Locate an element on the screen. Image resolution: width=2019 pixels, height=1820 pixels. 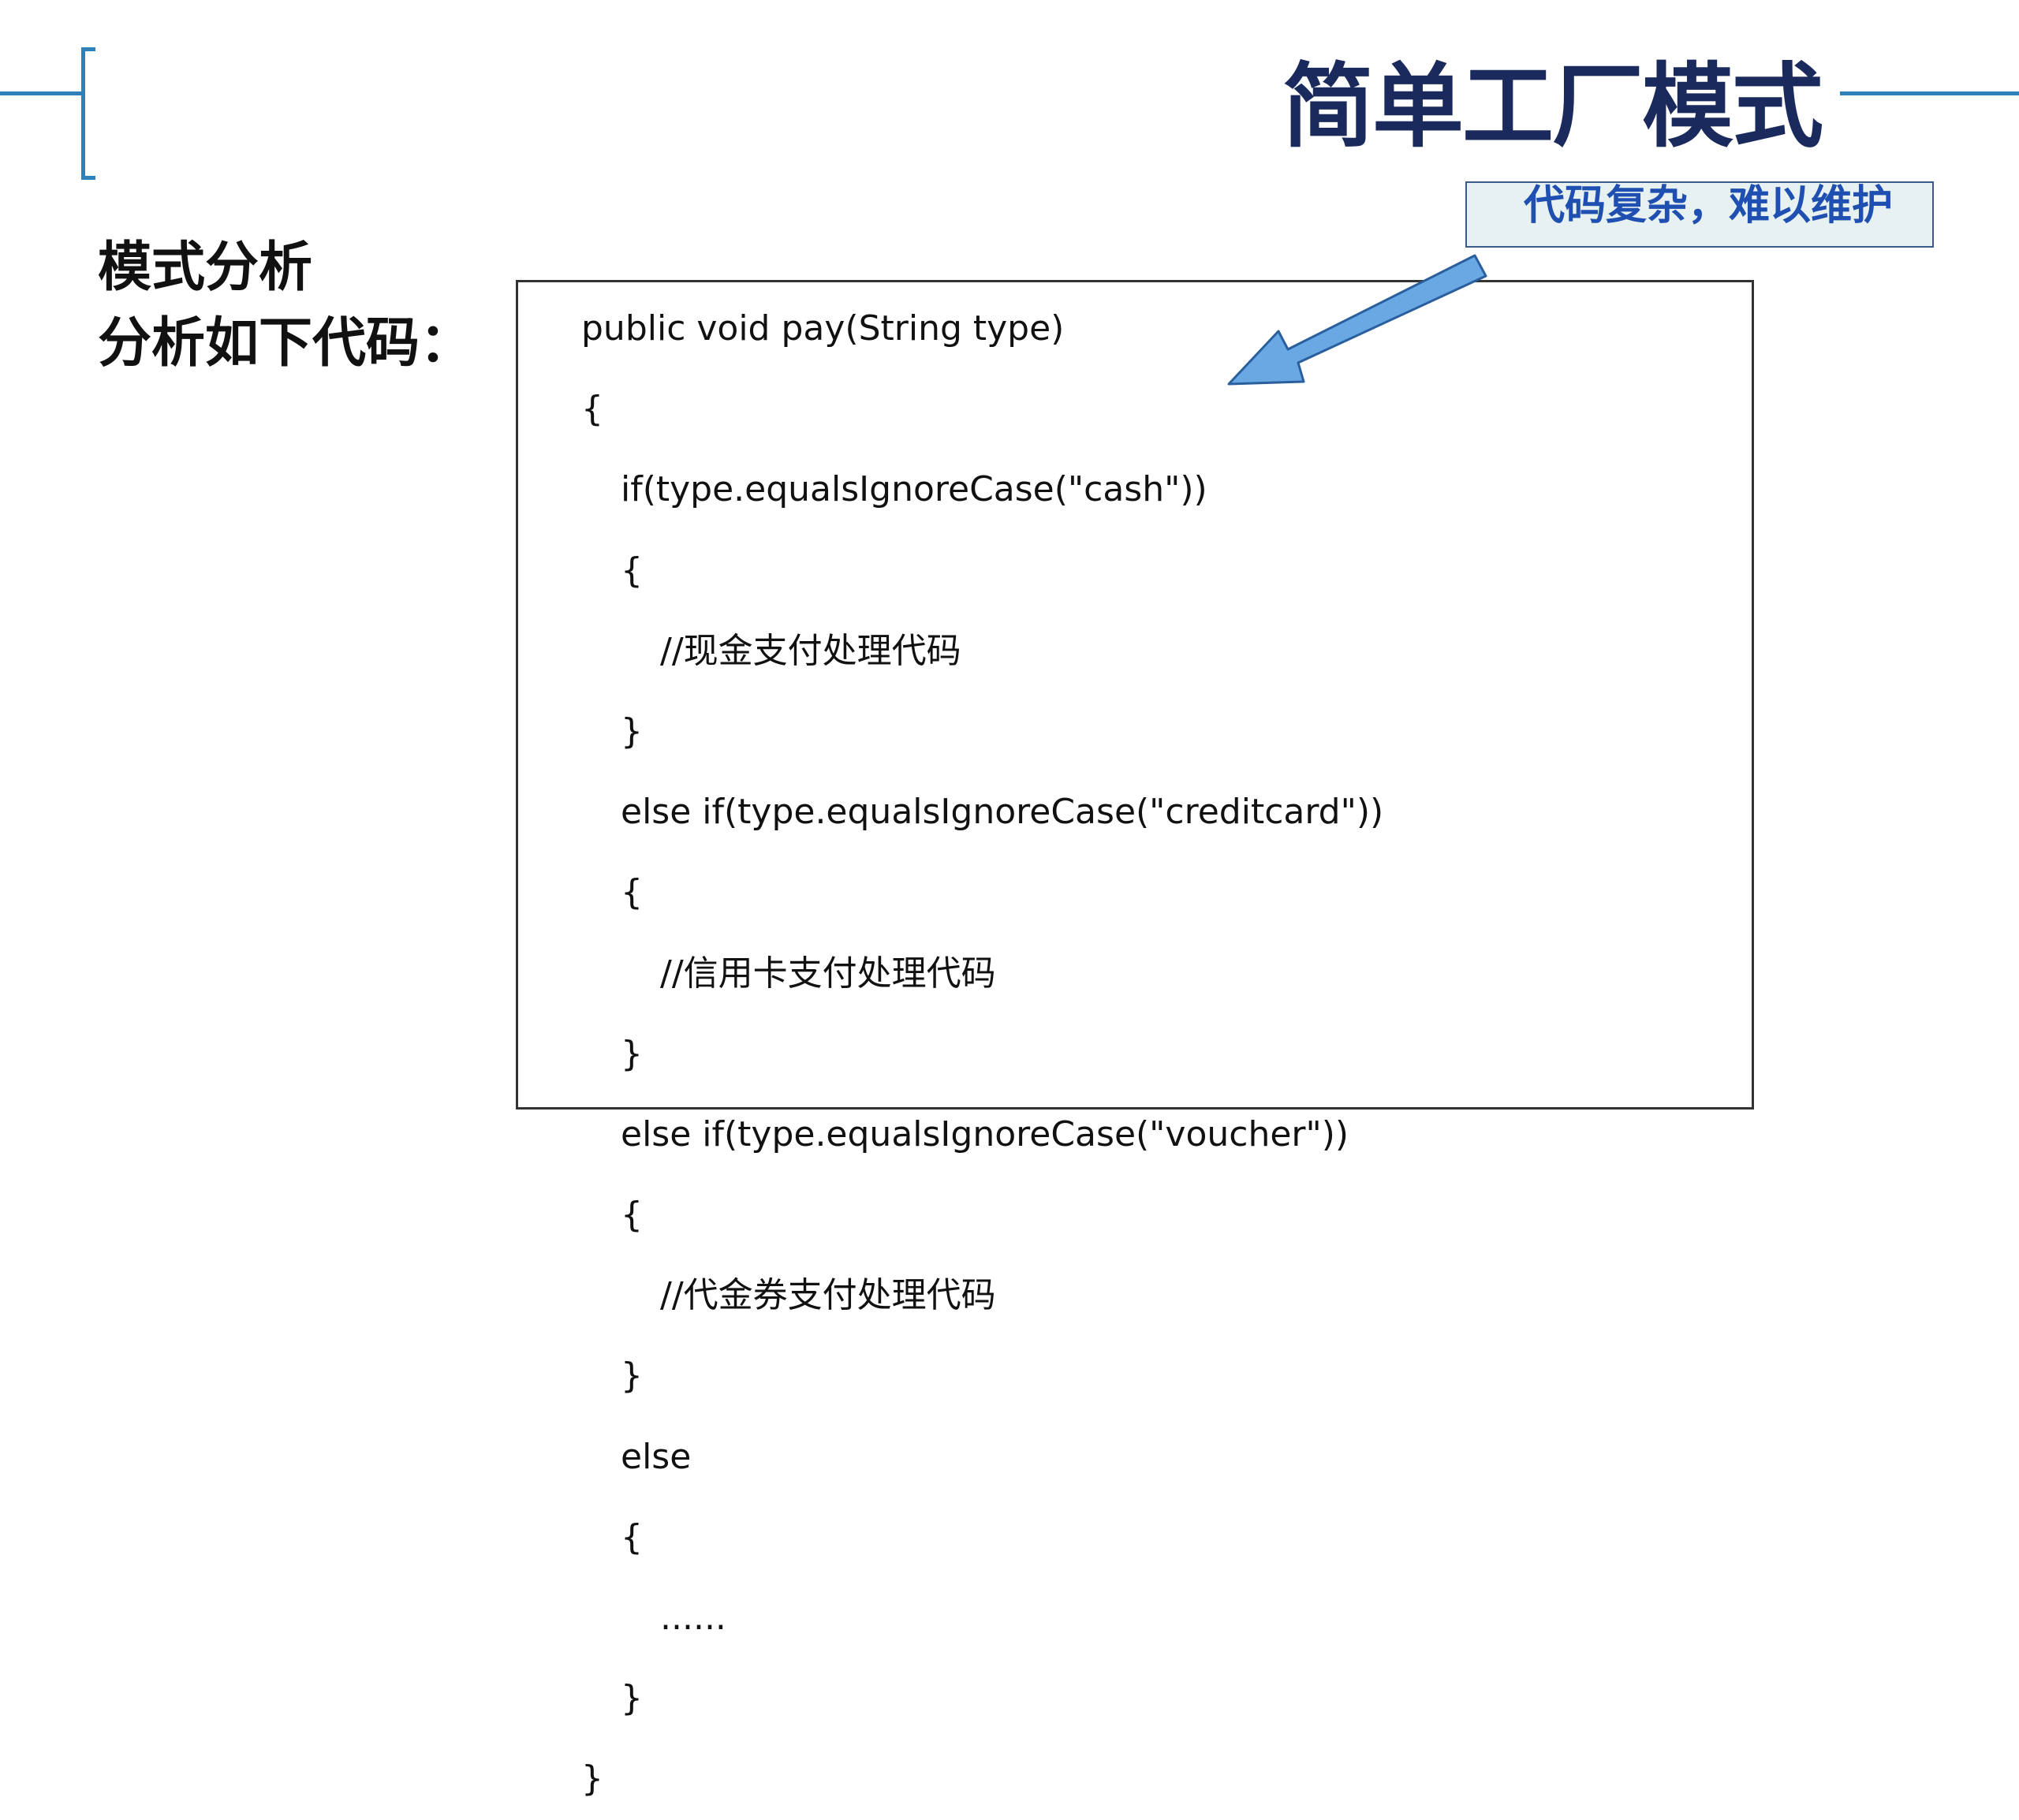
code-line: //现金支付处理代码 is located at coordinates (810, 650).